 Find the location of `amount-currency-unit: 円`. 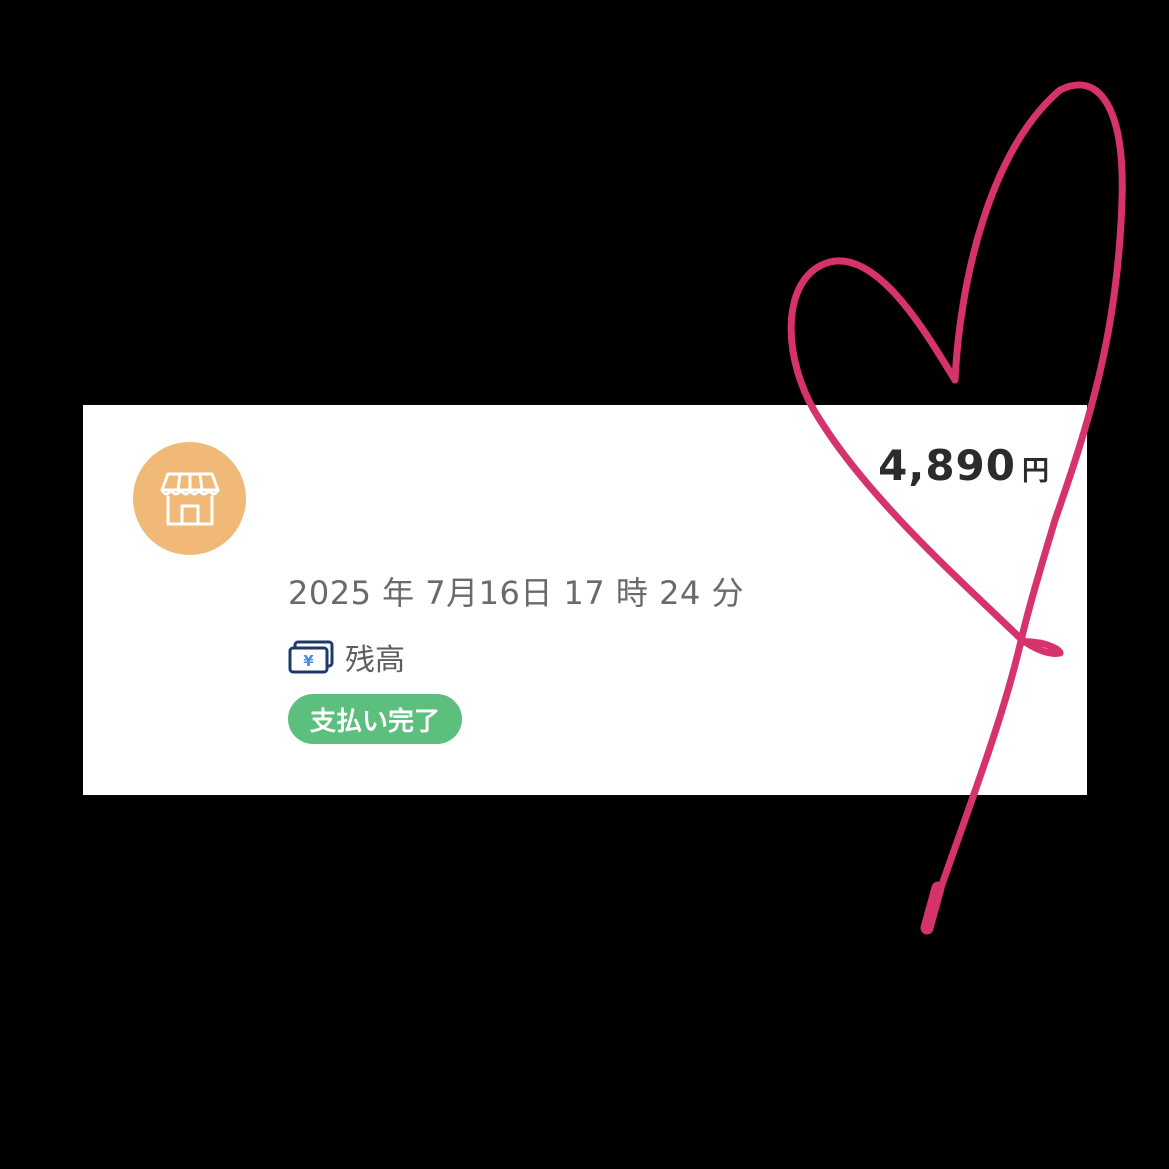

amount-currency-unit: 円 is located at coordinates (1035, 471).